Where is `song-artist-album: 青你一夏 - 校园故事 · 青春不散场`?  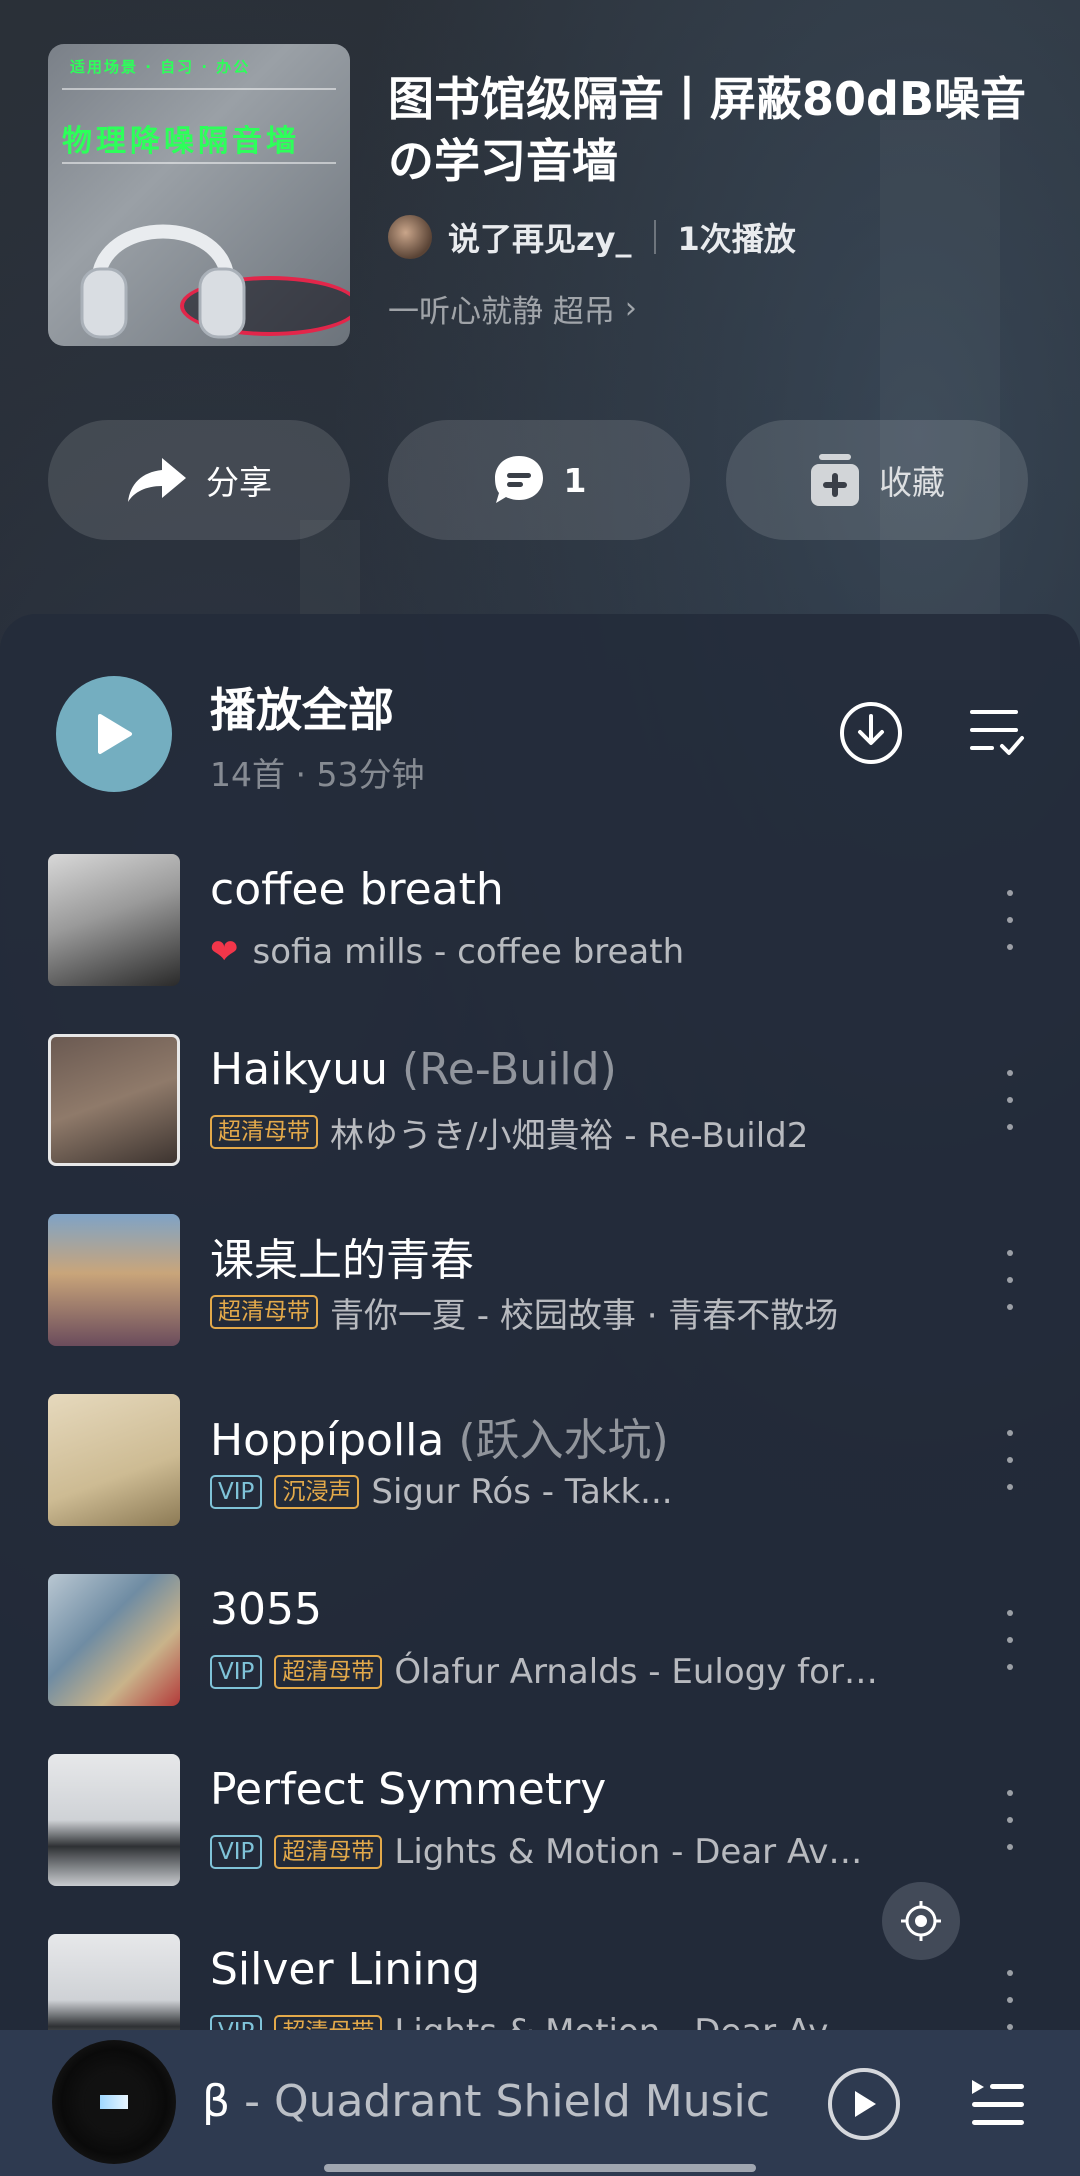
song-artist-album: 青你一夏 - 校园故事 · 青春不散场 is located at coordinates (584, 1315).